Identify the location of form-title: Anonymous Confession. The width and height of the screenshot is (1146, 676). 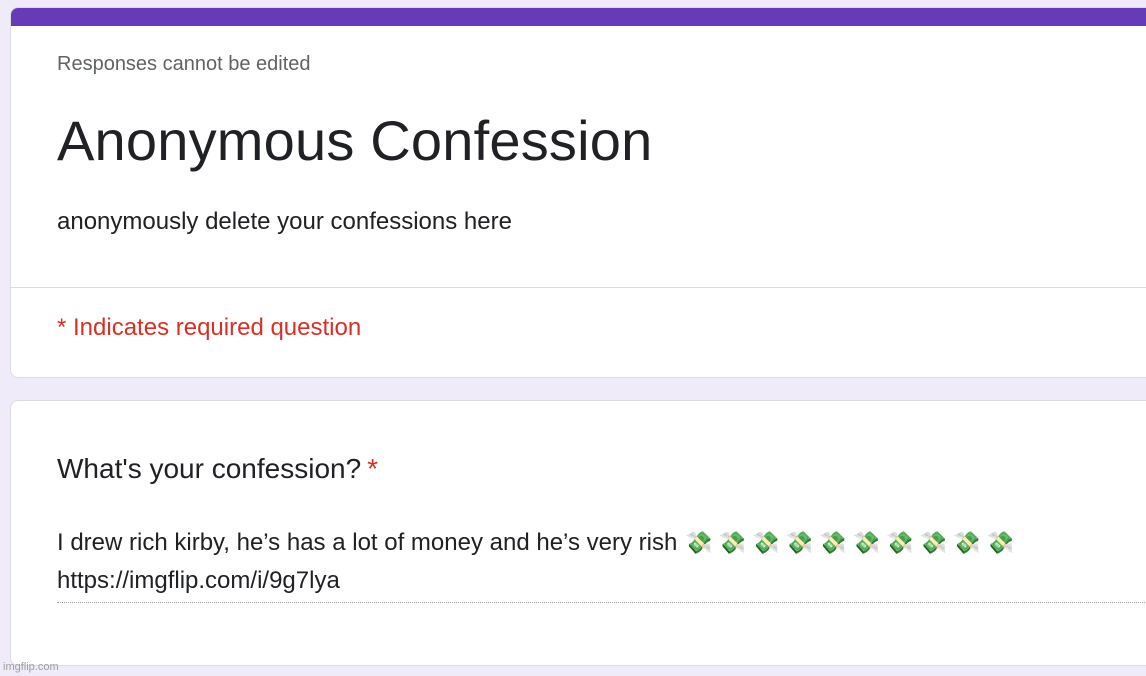
(355, 140).